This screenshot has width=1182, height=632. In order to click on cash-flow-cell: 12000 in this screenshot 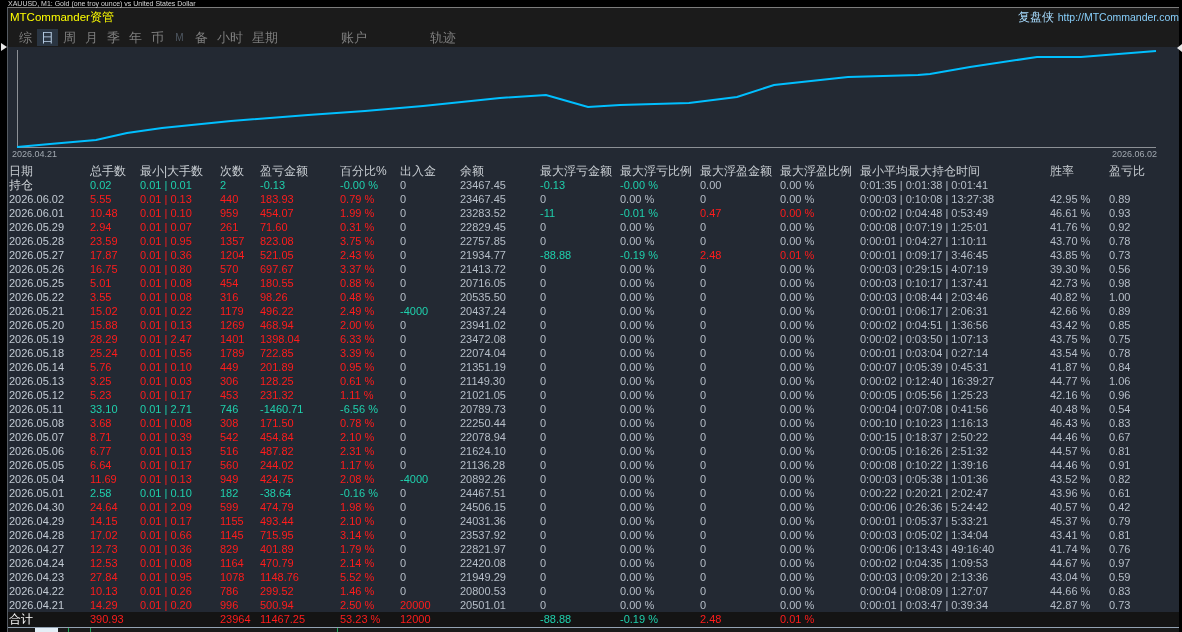, I will do `click(415, 619)`.